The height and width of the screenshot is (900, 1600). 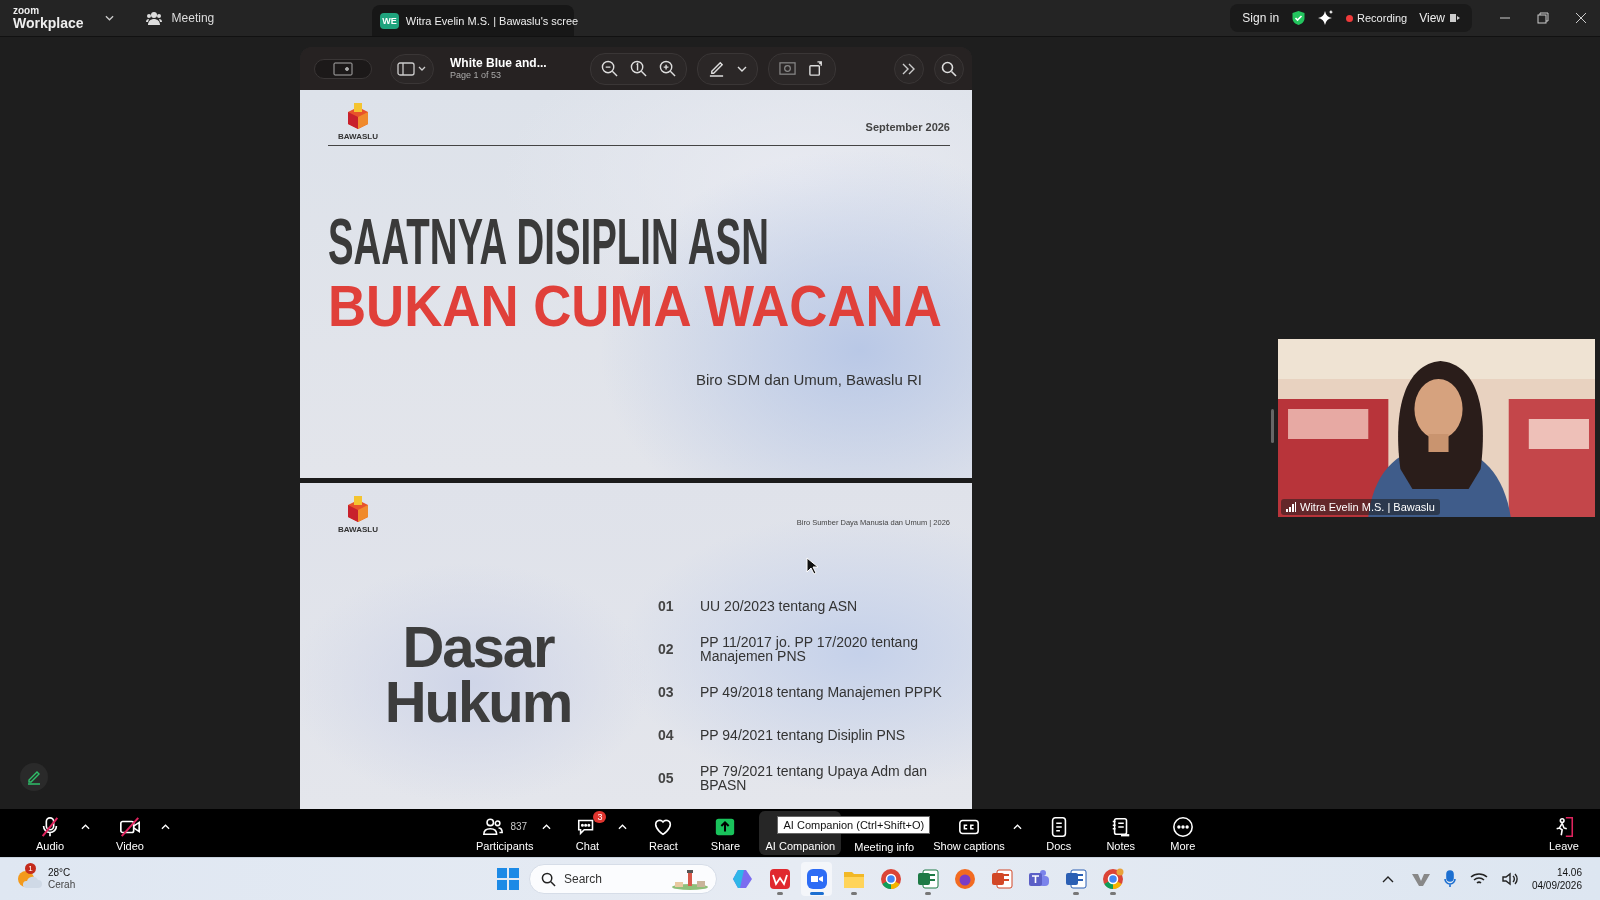 What do you see at coordinates (635, 306) in the screenshot?
I see `slide-heading: BUKAN CUMA WACANA` at bounding box center [635, 306].